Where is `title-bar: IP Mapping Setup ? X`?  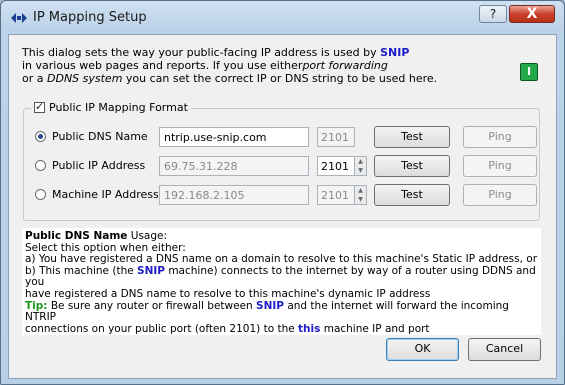 title-bar: IP Mapping Setup ? X is located at coordinates (282, 18).